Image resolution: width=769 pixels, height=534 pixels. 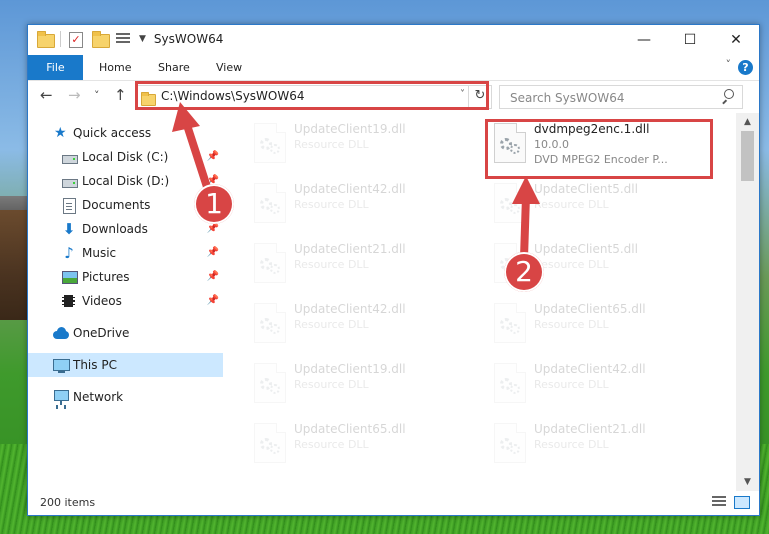 I want to click on details-view-icon, so click(x=720, y=502).